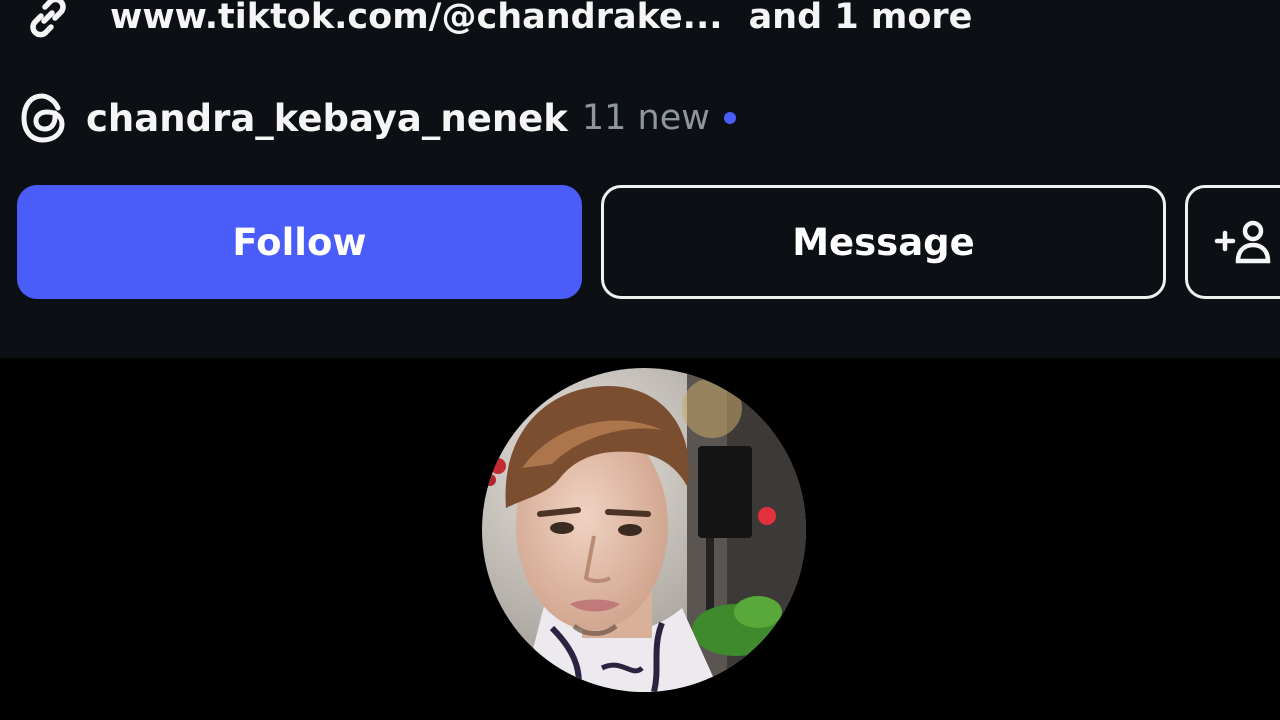 This screenshot has height=720, width=1280. I want to click on message-button-label: Message, so click(883, 242).